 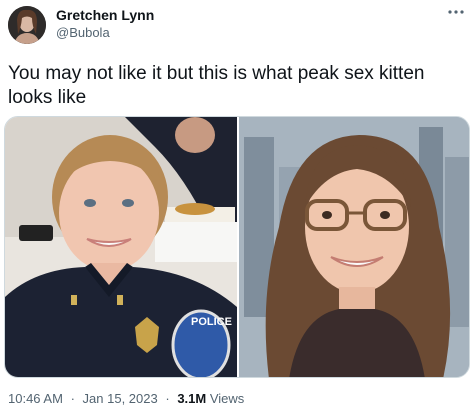 I want to click on author-avatar, so click(x=27, y=25).